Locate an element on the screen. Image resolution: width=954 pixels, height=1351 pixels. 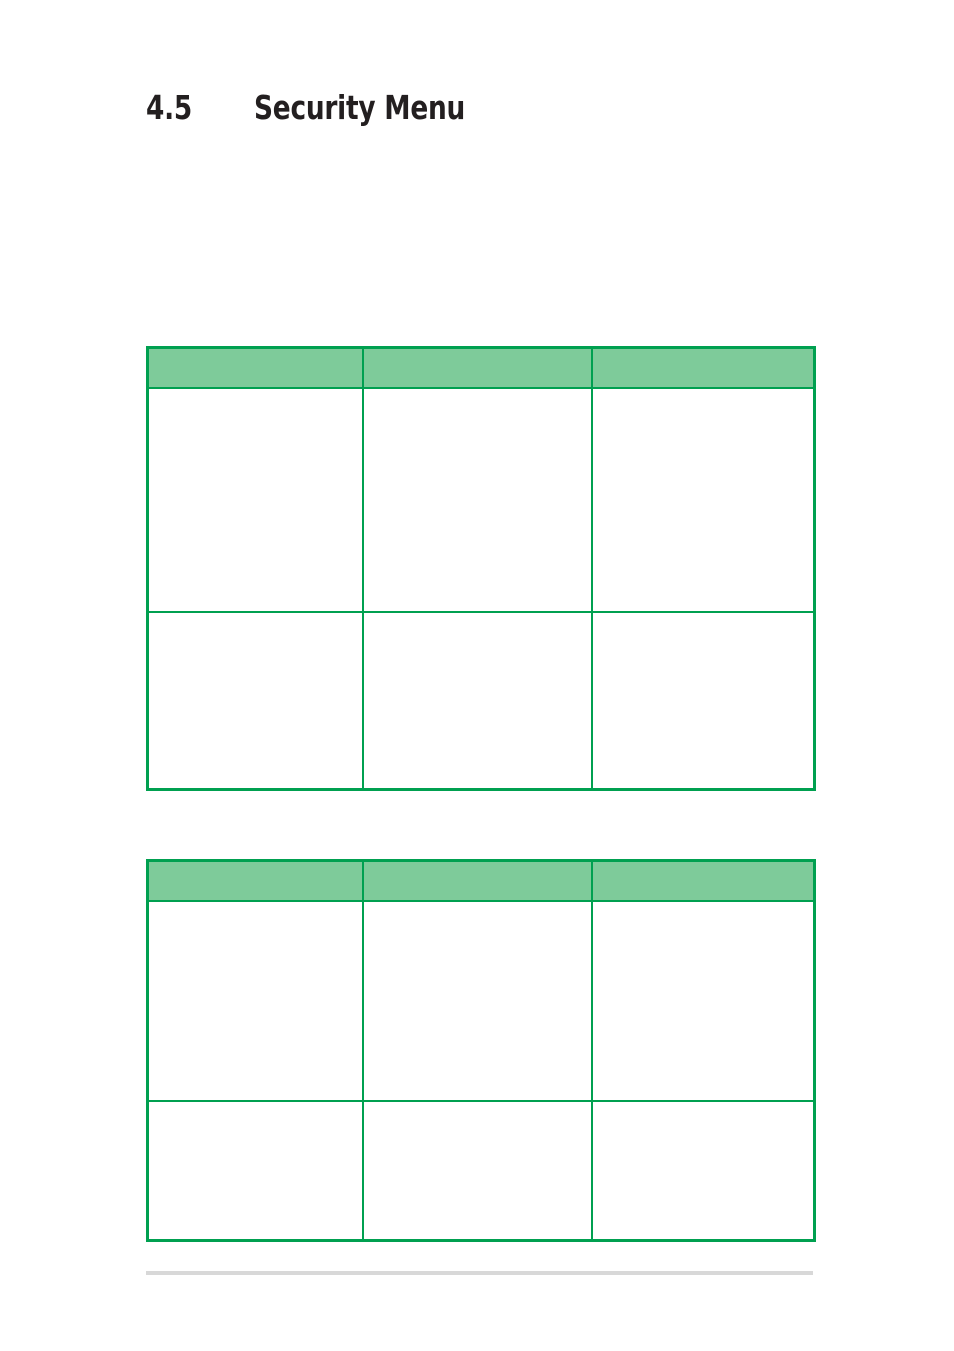
table-one-cell-r1c1 is located at coordinates (255, 500).